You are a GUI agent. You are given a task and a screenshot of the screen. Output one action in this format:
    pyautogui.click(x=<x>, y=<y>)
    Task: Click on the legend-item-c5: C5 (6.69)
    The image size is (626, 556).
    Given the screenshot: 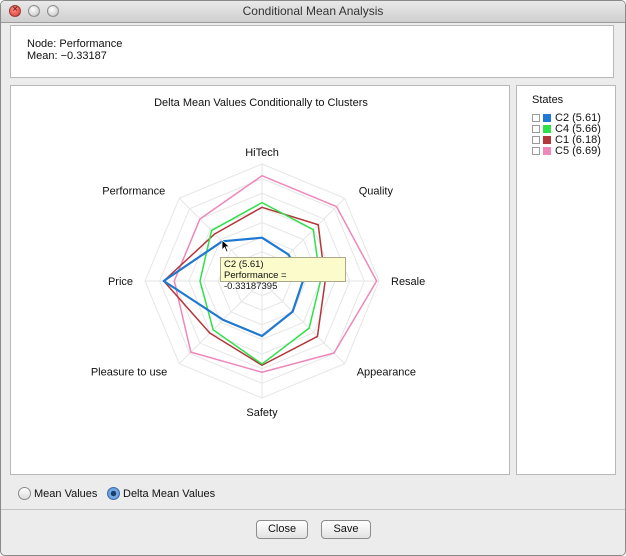 What is the action you would take?
    pyautogui.click(x=566, y=150)
    